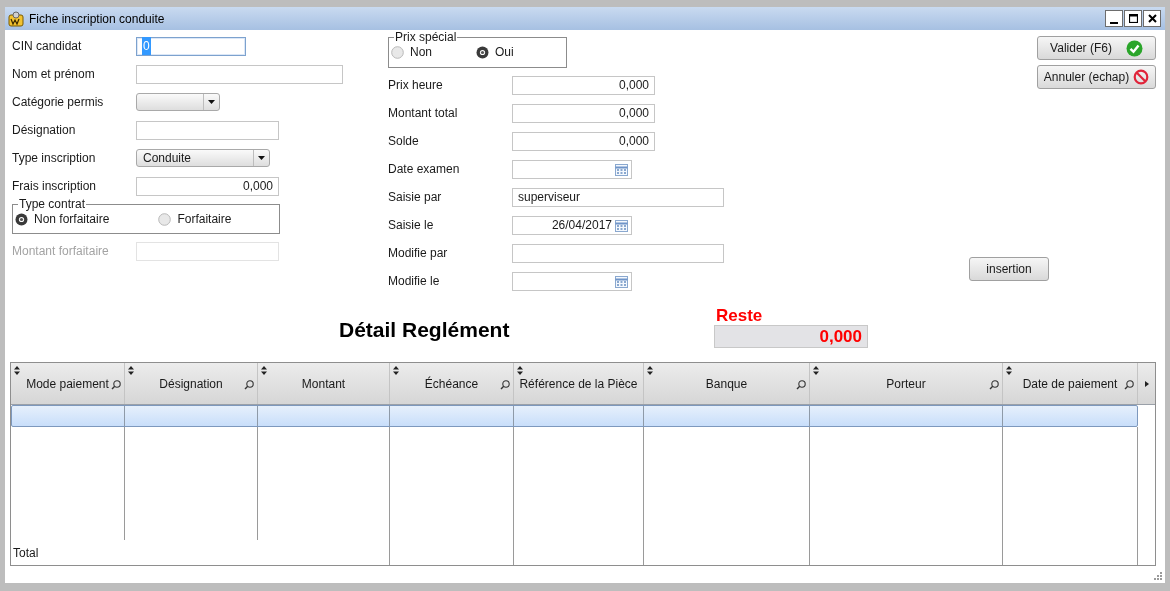  I want to click on scroll-button, so click(1146, 383).